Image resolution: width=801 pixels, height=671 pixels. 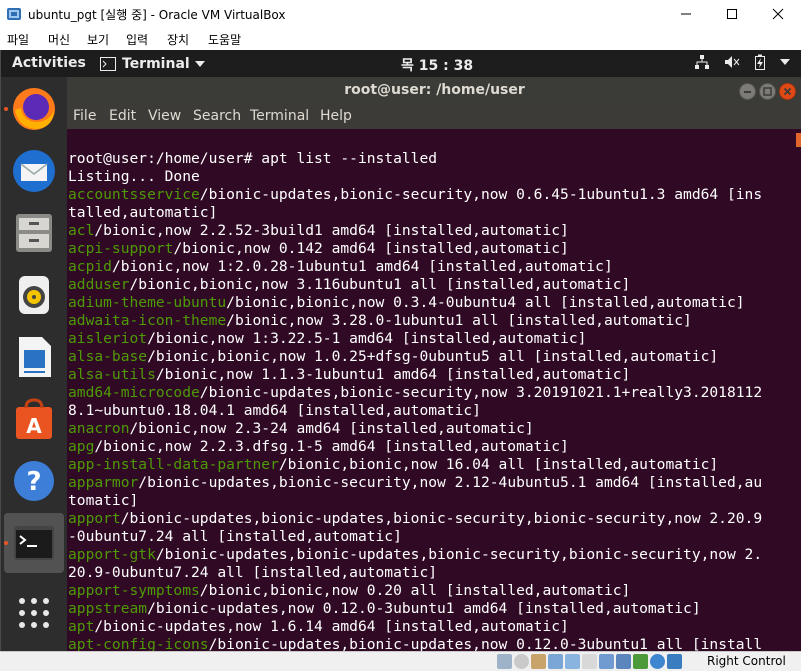 I want to click on menu-file: 파일, so click(x=18, y=39).